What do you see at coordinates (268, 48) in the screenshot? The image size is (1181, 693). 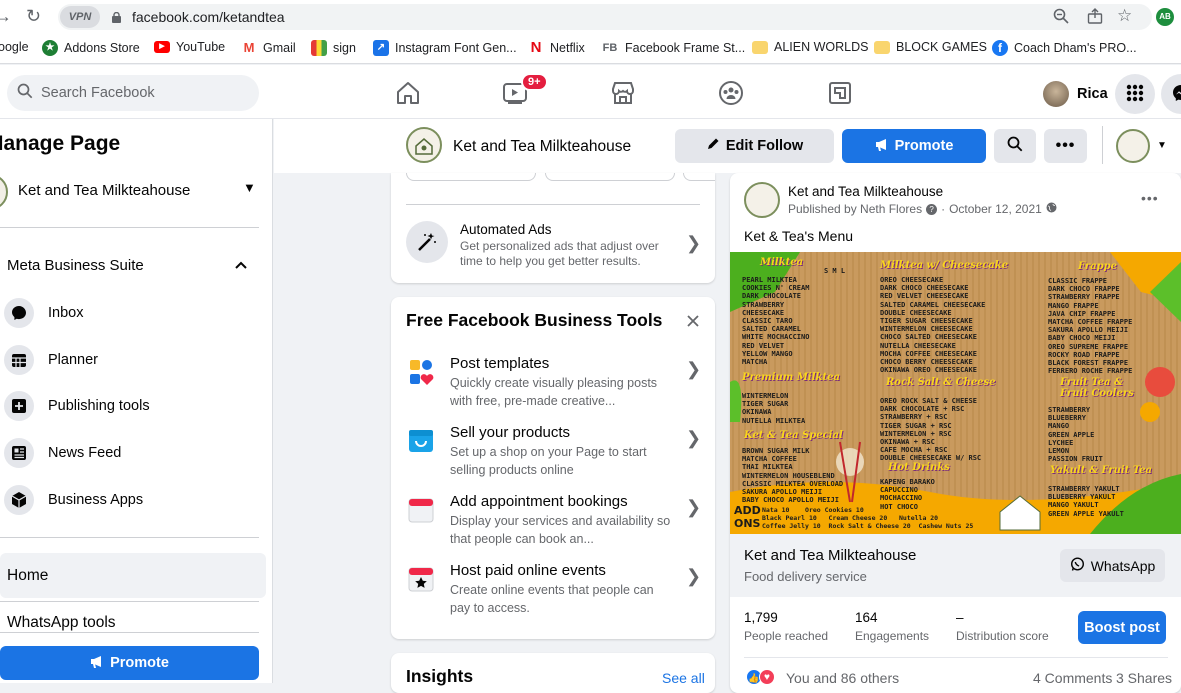 I see `bookmark-gmail: M Gmail` at bounding box center [268, 48].